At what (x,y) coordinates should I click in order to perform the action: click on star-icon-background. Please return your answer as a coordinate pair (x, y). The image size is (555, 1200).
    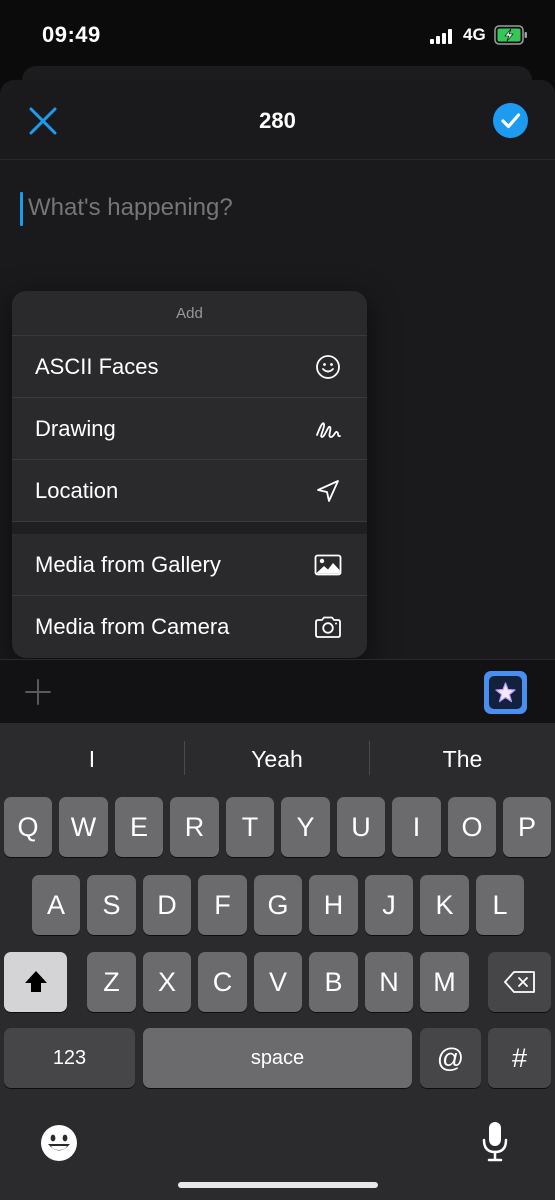
    Looking at the image, I should click on (505, 692).